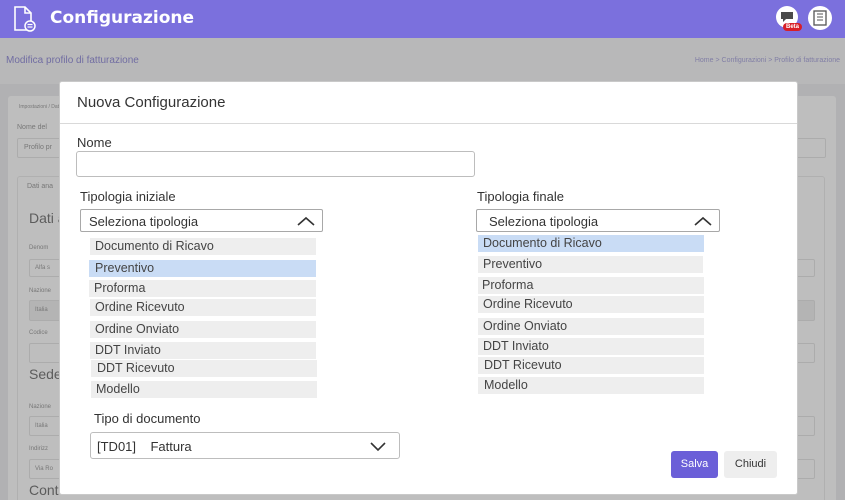 The height and width of the screenshot is (500, 845). I want to click on document-icon, so click(24, 19).